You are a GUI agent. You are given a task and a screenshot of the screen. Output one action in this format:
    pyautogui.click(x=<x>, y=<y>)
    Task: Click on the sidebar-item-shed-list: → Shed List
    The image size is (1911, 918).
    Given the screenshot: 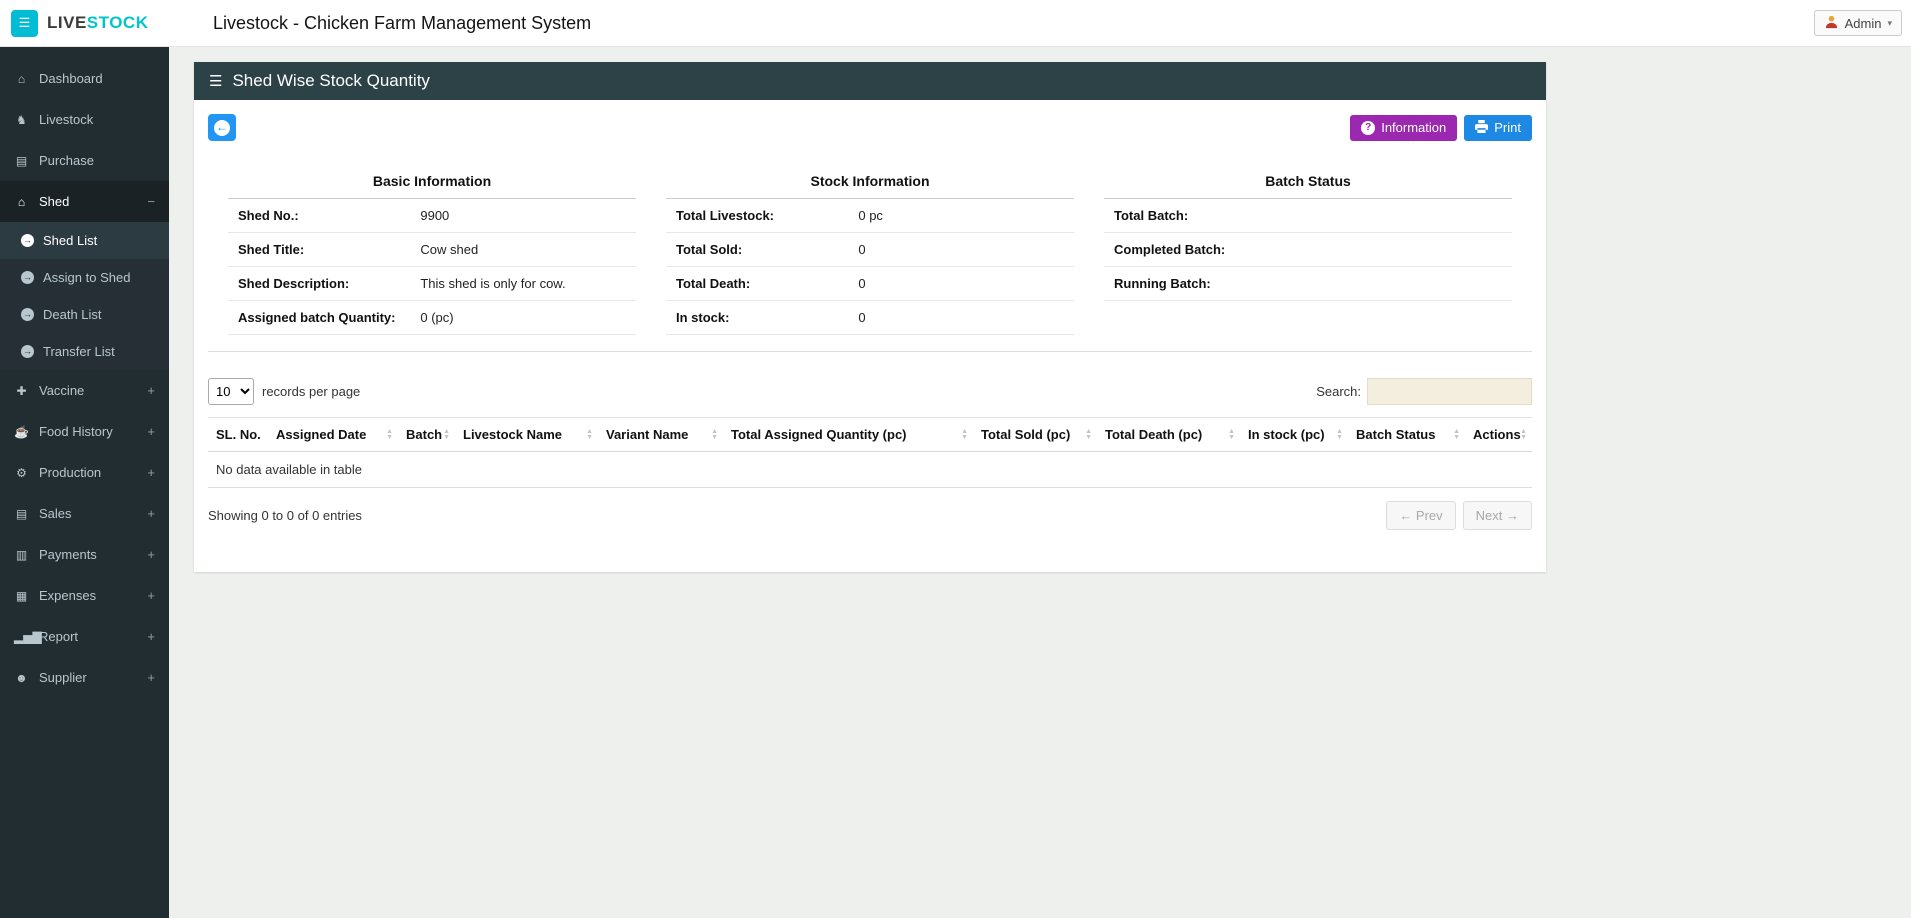 What is the action you would take?
    pyautogui.click(x=84, y=240)
    